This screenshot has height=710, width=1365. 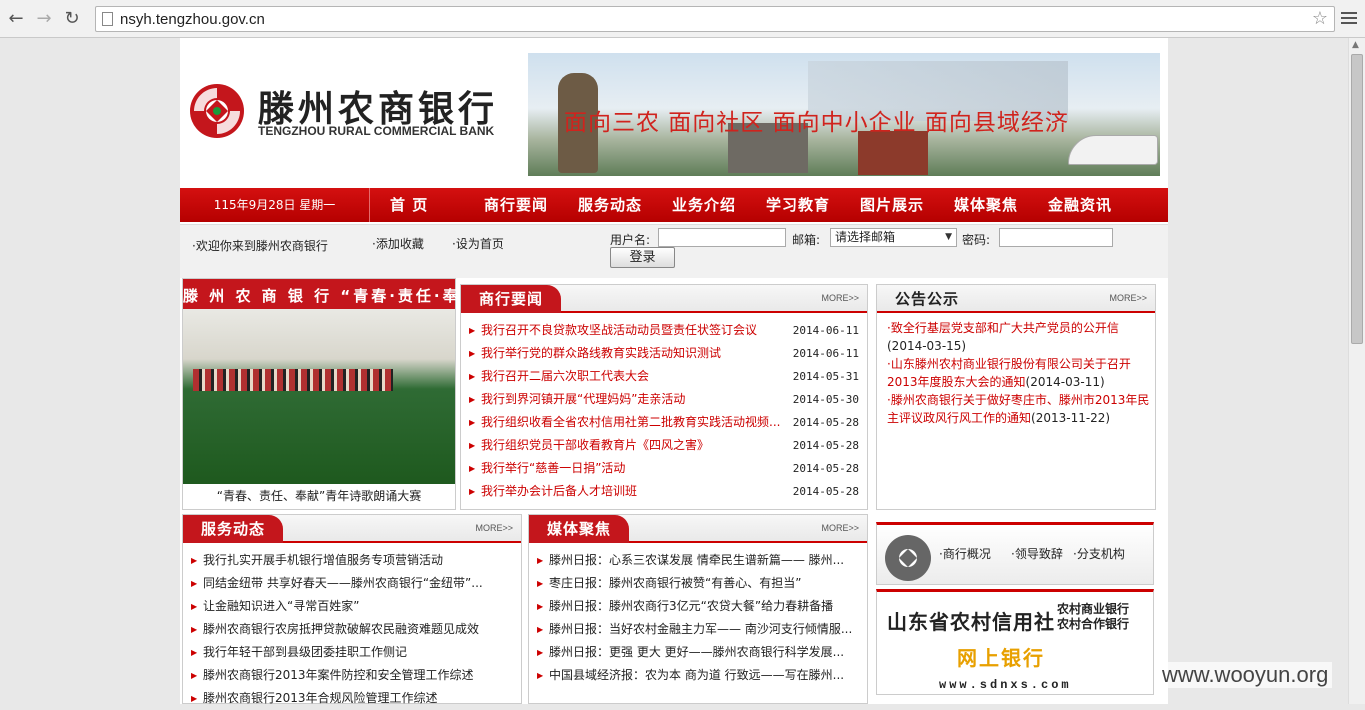 I want to click on photo-people, so click(x=293, y=380).